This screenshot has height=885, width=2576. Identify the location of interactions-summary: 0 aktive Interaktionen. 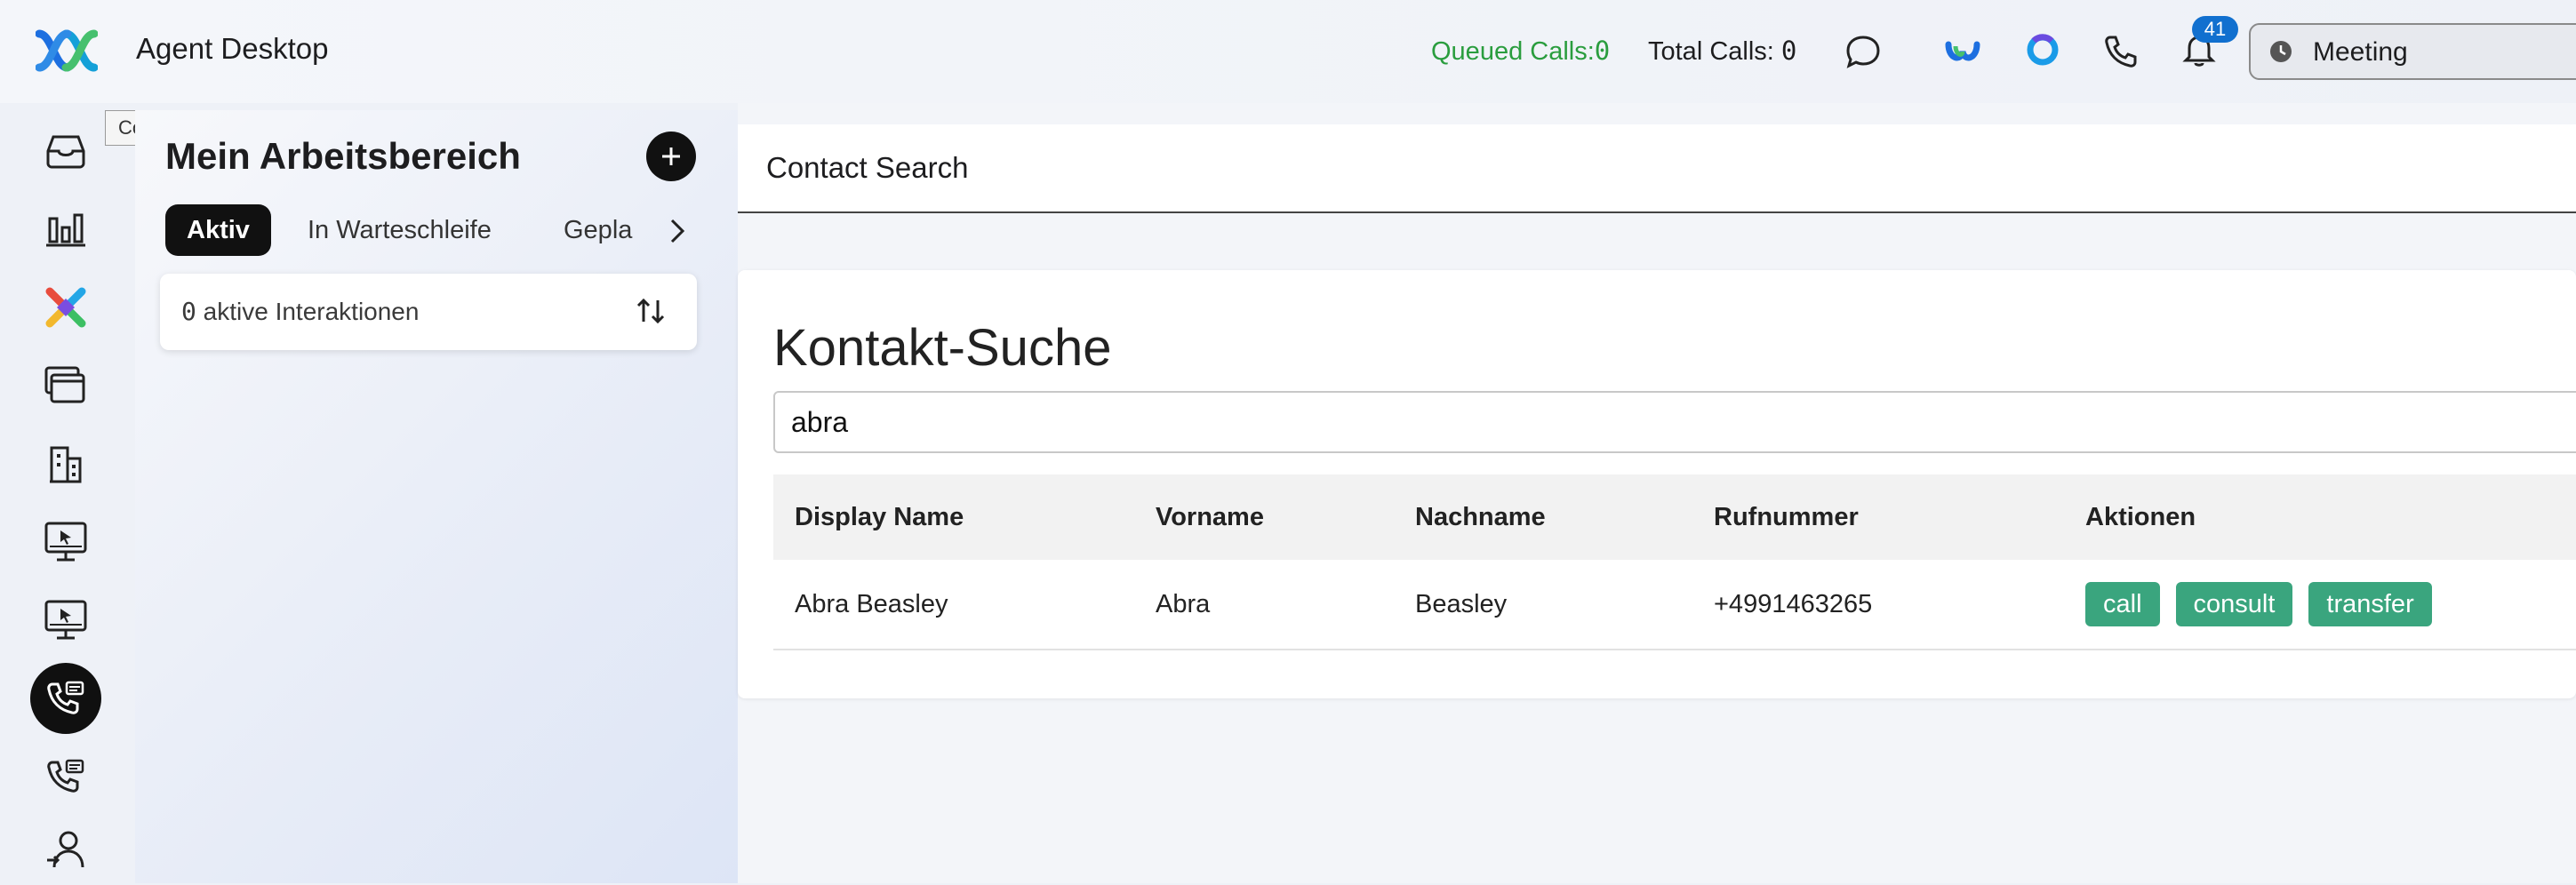
(300, 311).